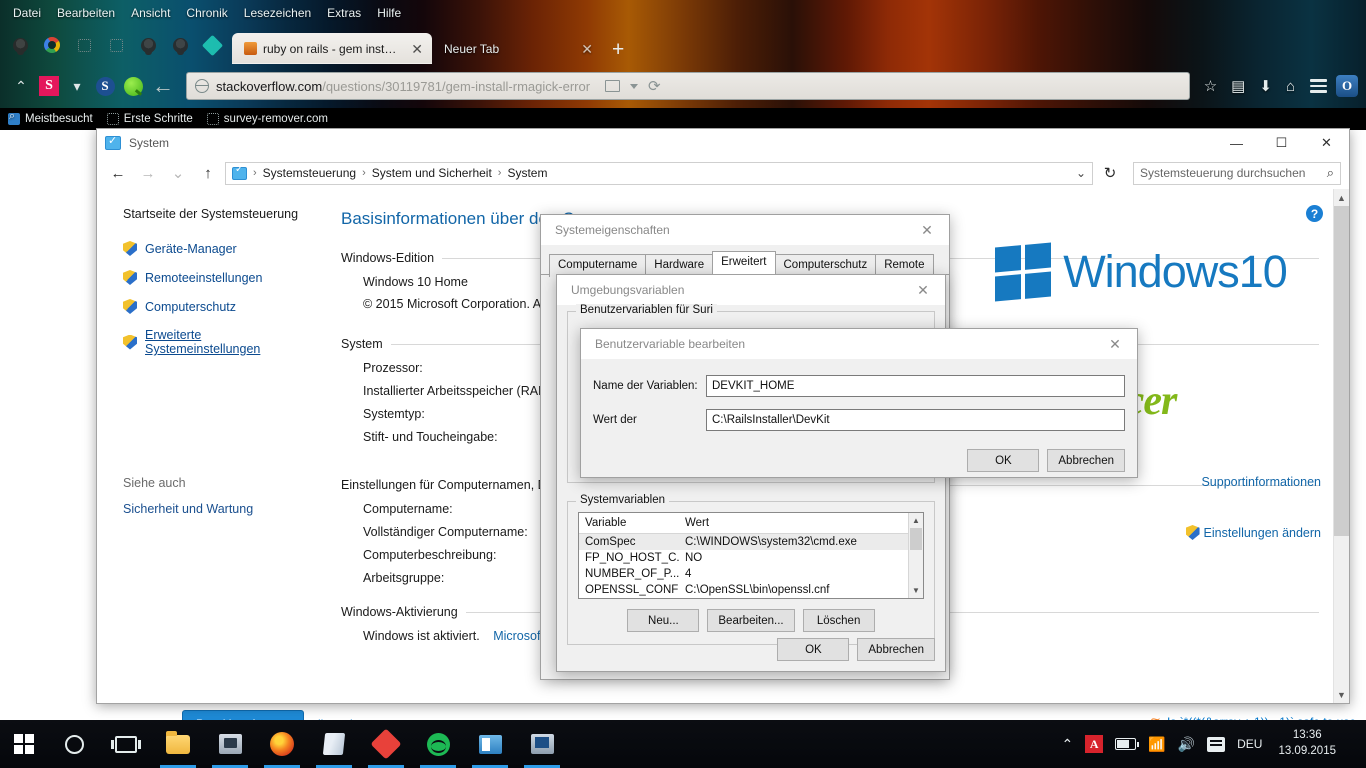 The width and height of the screenshot is (1366, 768). I want to click on taskbar-office, so click(490, 744).